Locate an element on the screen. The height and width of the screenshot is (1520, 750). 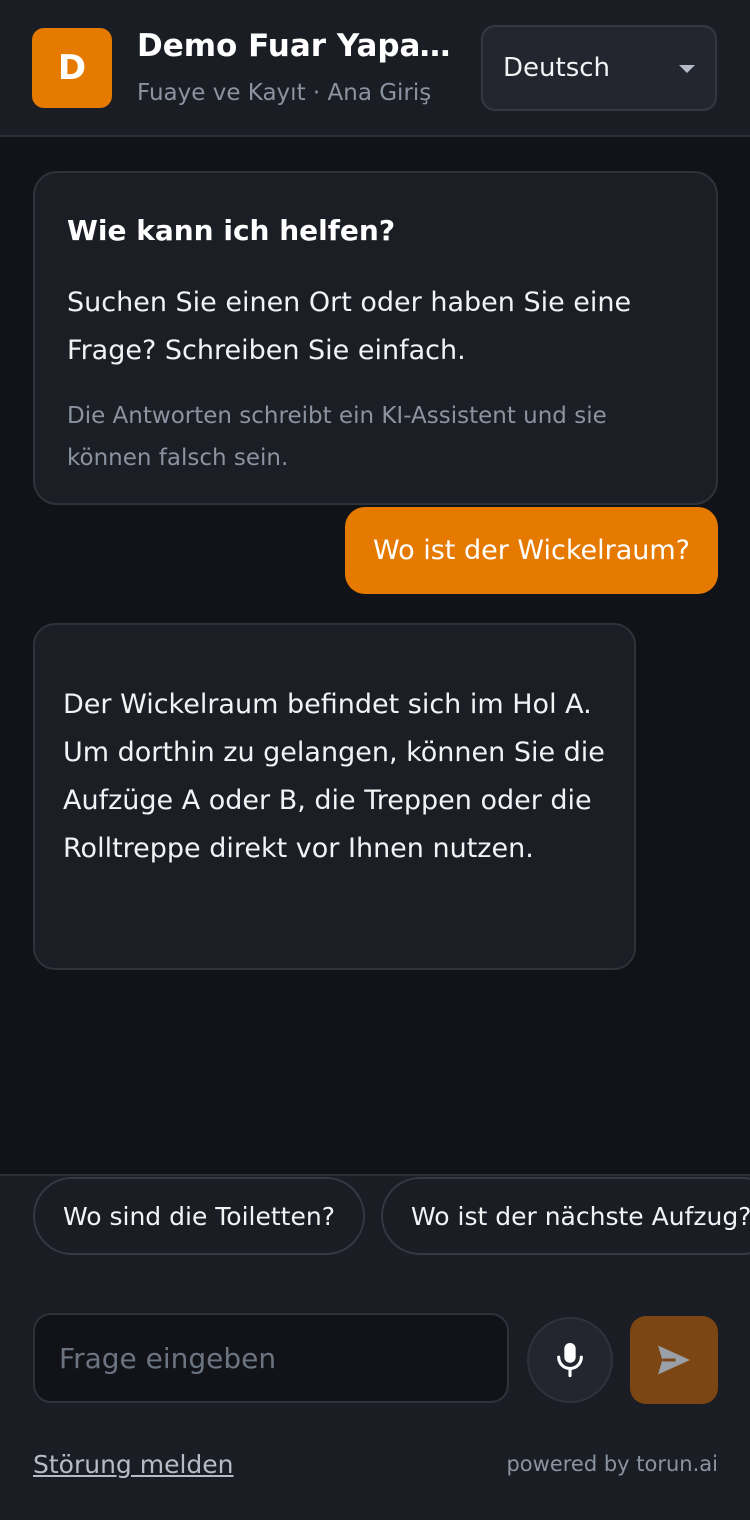
language-selected-value: Deutsch is located at coordinates (557, 68).